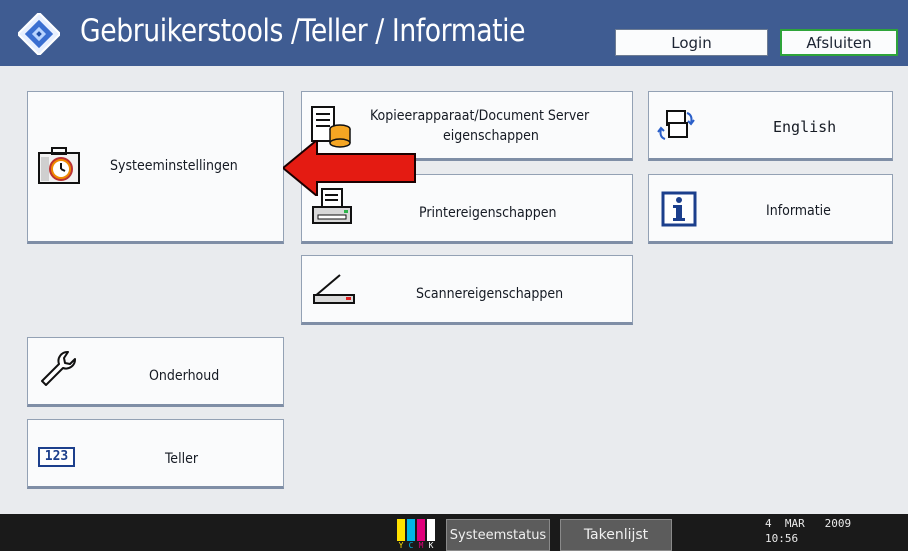  Describe the element at coordinates (303, 31) in the screenshot. I see `page-title: Gebruikerstools /Teller / Informatie` at that location.